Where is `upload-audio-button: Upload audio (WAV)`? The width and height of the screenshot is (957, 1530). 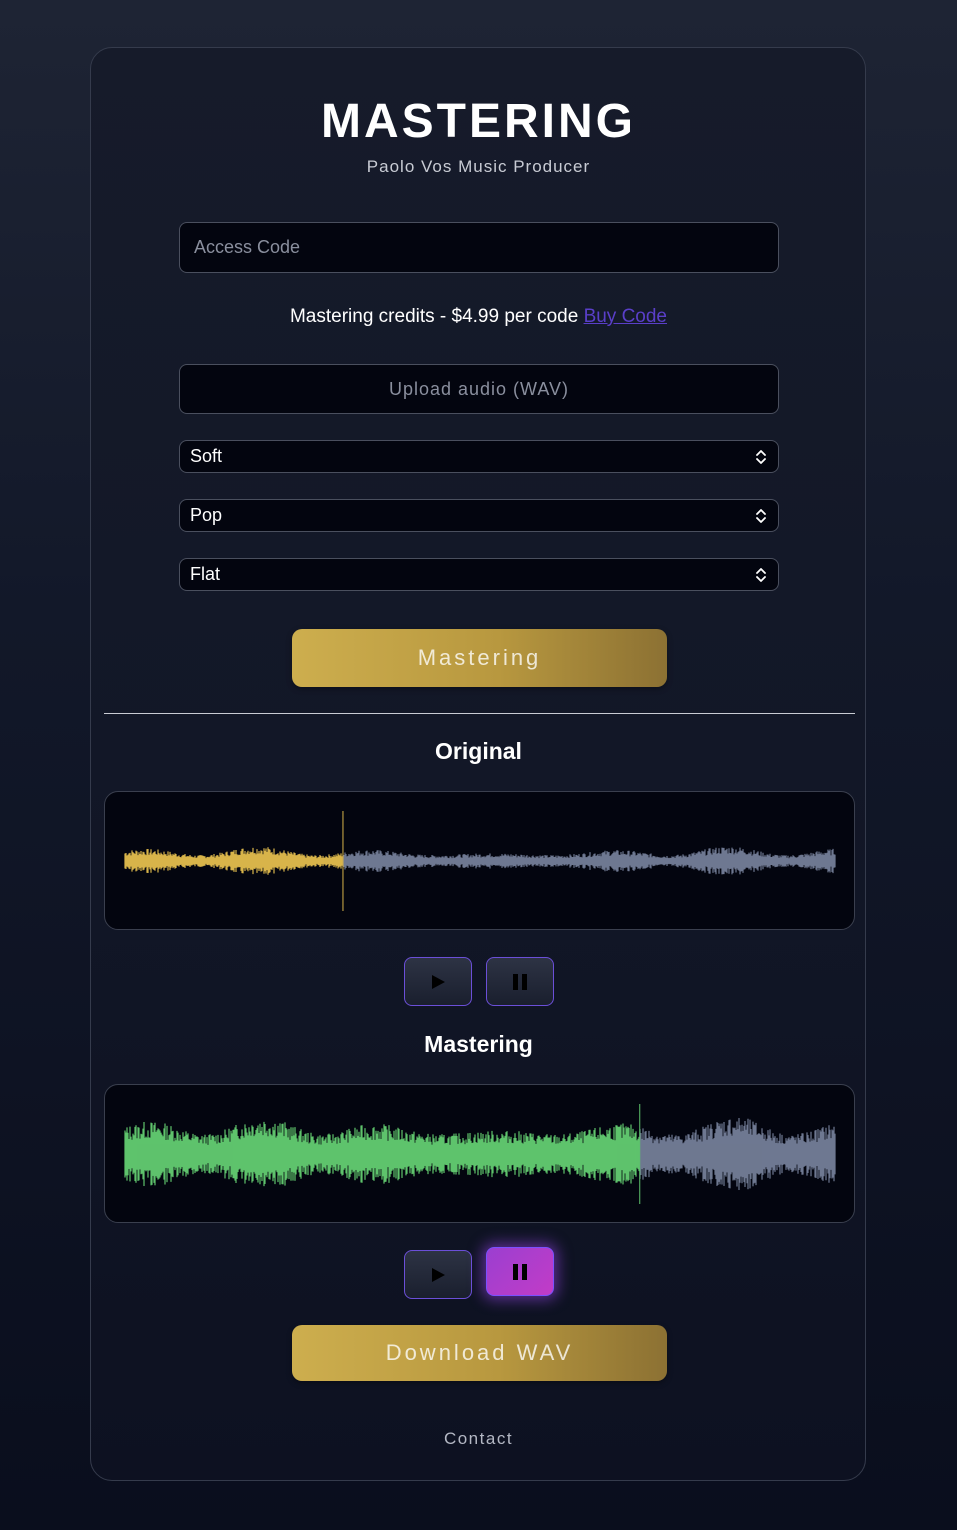
upload-audio-button: Upload audio (WAV) is located at coordinates (479, 389).